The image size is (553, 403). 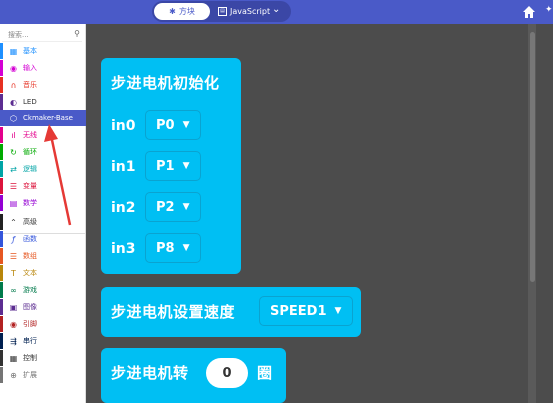 I want to click on search-icon: ⚲, so click(x=77, y=33).